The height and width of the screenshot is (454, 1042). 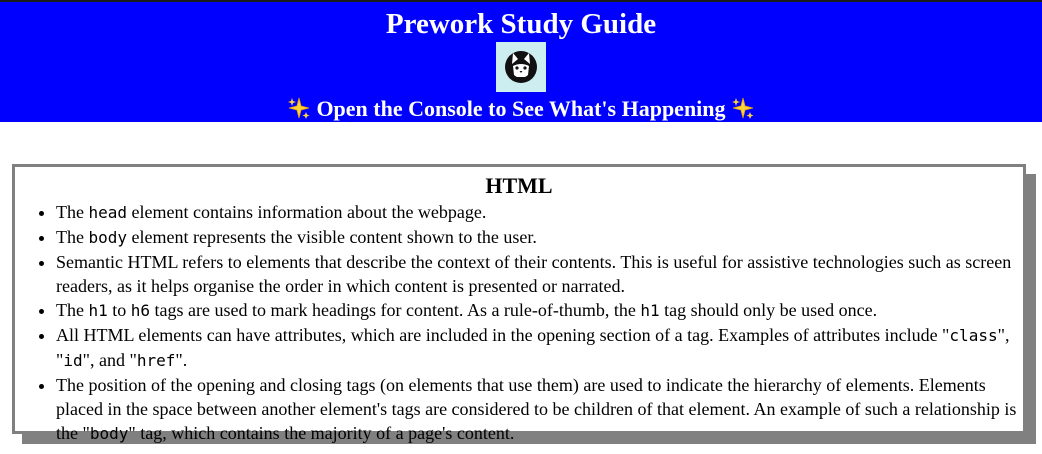 I want to click on page-title: Prework Study Guide, so click(x=521, y=24).